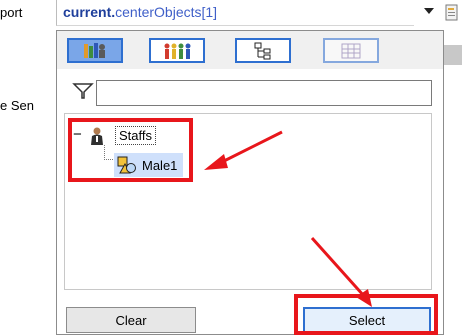 This screenshot has width=462, height=335. What do you see at coordinates (83, 91) in the screenshot?
I see `funnel-icon` at bounding box center [83, 91].